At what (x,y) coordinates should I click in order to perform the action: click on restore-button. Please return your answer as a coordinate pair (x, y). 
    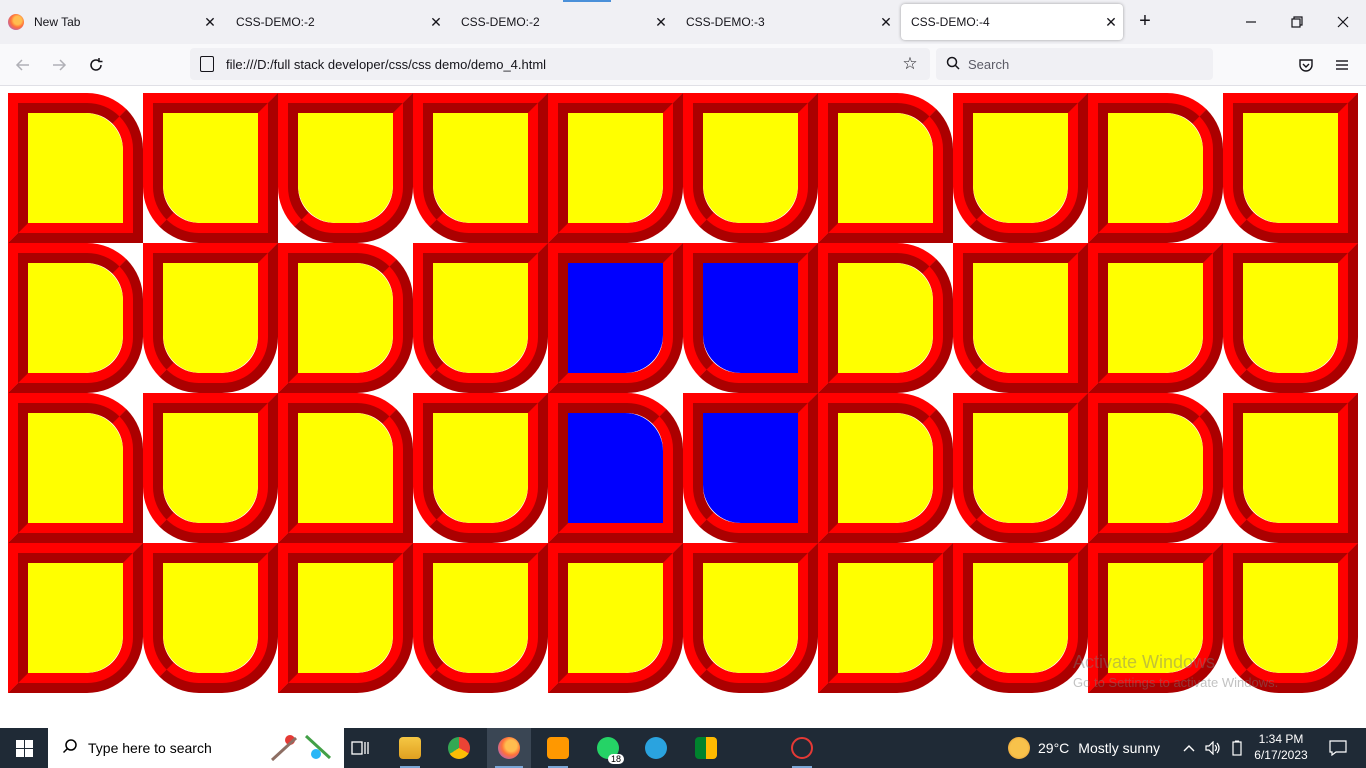
    Looking at the image, I should click on (1297, 22).